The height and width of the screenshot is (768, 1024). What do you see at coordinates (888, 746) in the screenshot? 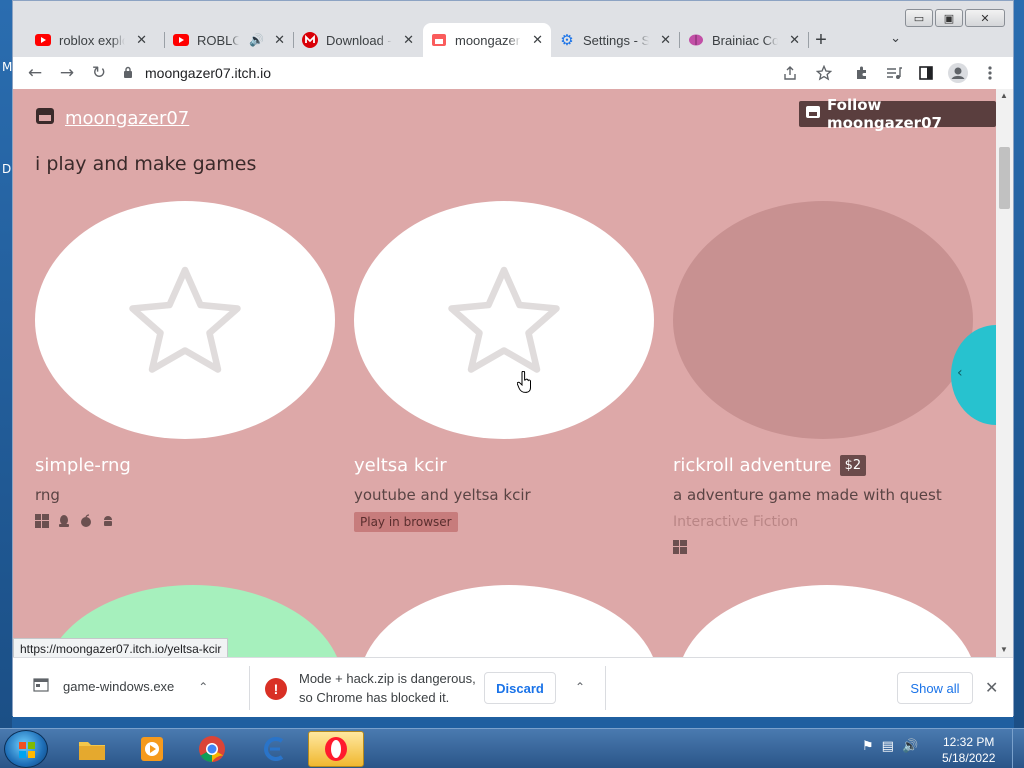
I see `network-icon: ▤` at bounding box center [888, 746].